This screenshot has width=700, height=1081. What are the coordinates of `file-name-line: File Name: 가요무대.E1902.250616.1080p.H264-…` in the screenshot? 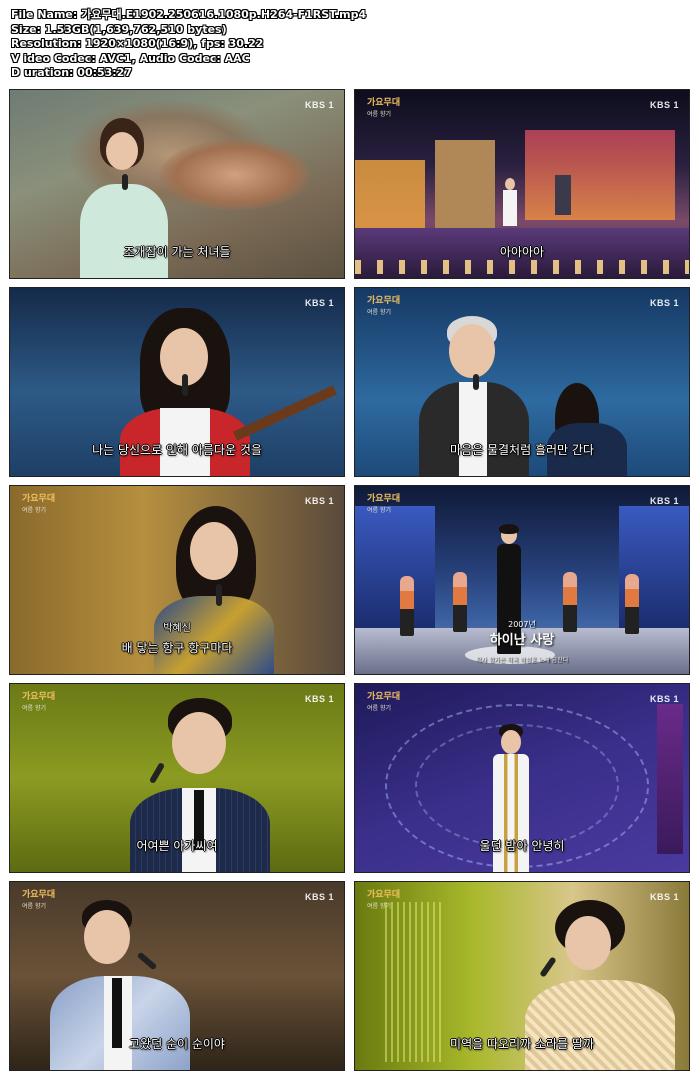 It's located at (189, 14).